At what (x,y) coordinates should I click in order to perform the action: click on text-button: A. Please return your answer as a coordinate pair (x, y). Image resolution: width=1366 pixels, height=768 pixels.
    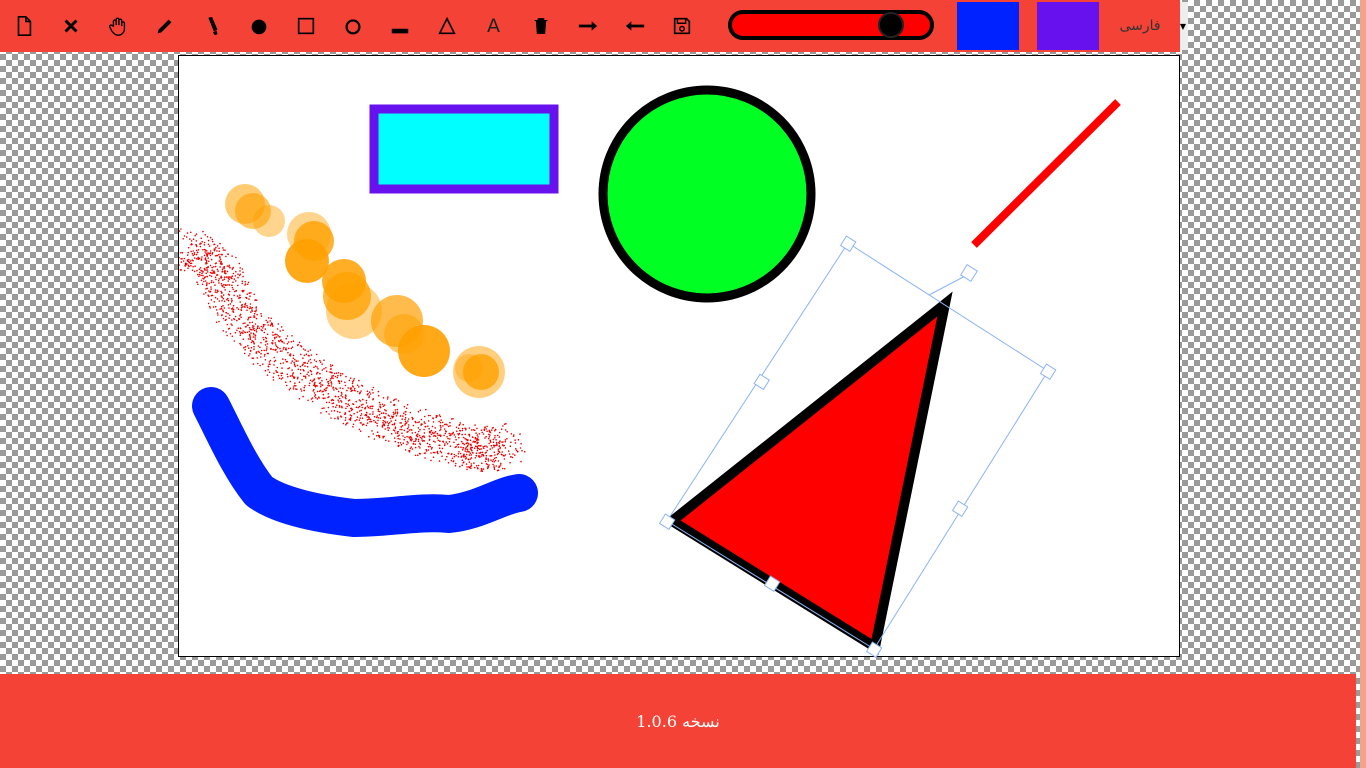
    Looking at the image, I should click on (493, 26).